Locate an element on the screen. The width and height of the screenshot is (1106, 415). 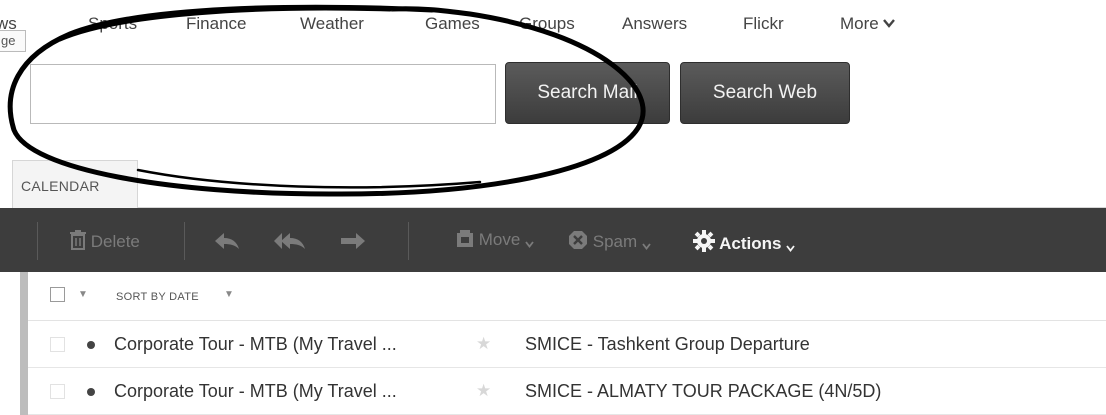
list-left-bar is located at coordinates (24, 343).